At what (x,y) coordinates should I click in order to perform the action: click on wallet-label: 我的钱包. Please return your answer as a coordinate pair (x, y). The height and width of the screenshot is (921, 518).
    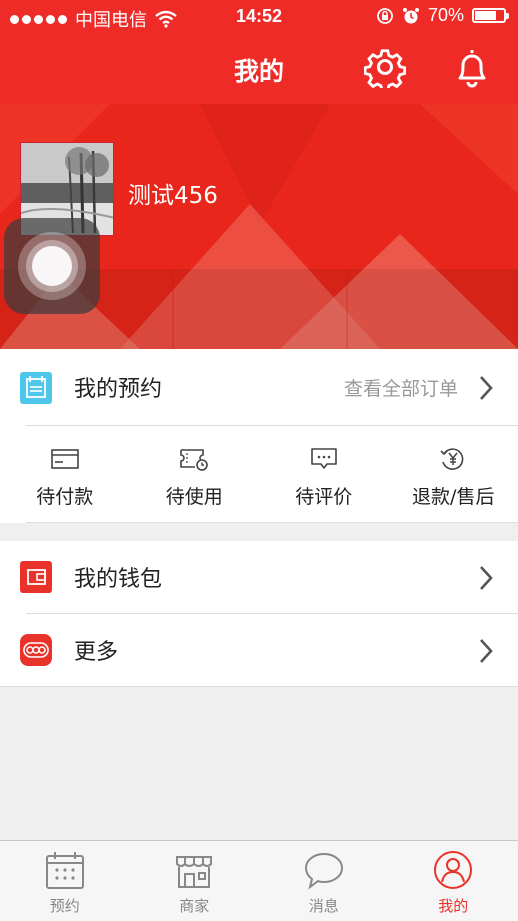
    Looking at the image, I should click on (118, 577).